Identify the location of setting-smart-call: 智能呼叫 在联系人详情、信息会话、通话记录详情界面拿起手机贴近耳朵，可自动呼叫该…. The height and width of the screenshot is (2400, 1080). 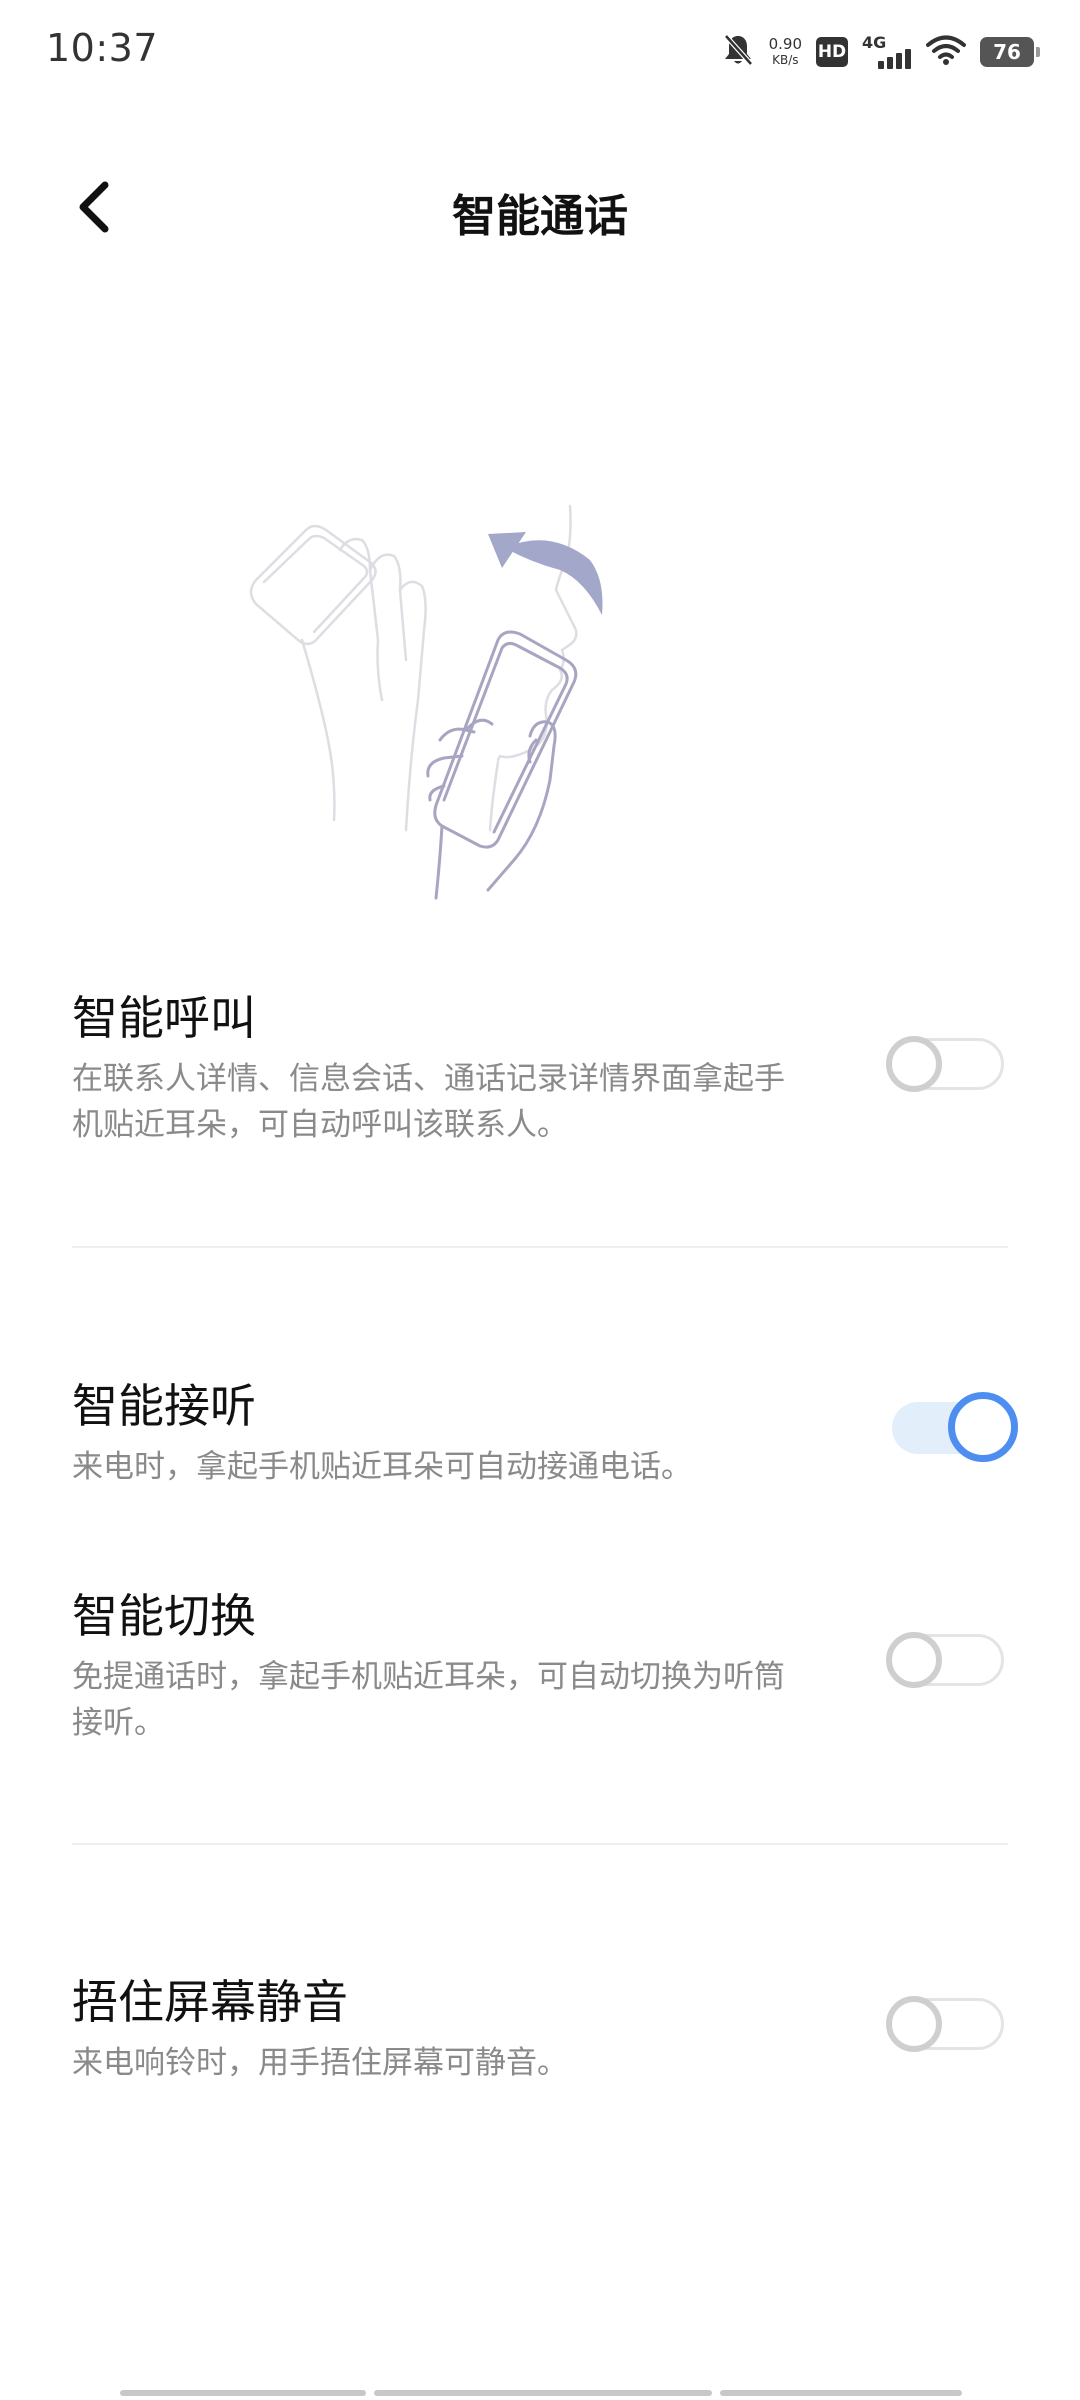
(542, 1068).